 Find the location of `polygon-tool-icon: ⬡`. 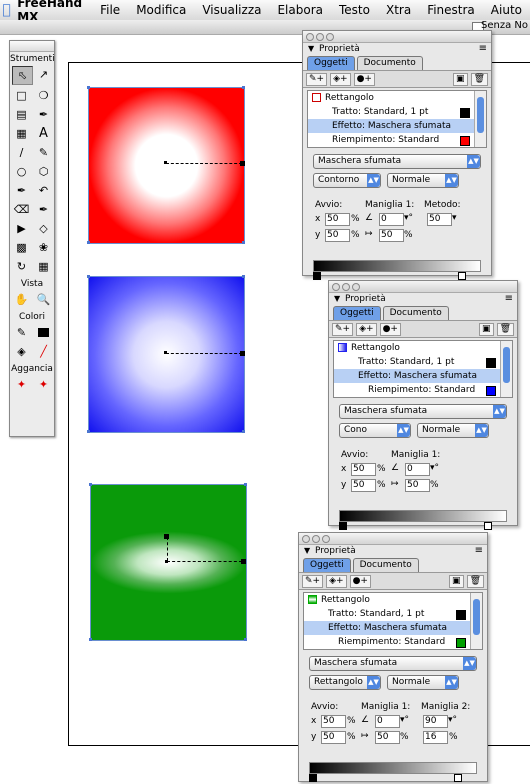

polygon-tool-icon: ⬡ is located at coordinates (43, 171).